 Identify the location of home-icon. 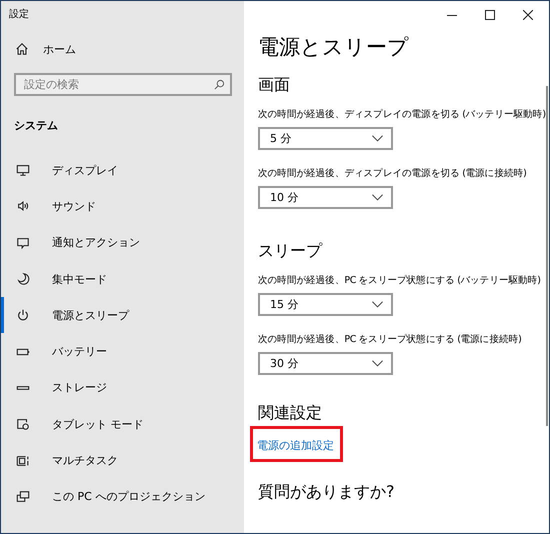
(22, 49).